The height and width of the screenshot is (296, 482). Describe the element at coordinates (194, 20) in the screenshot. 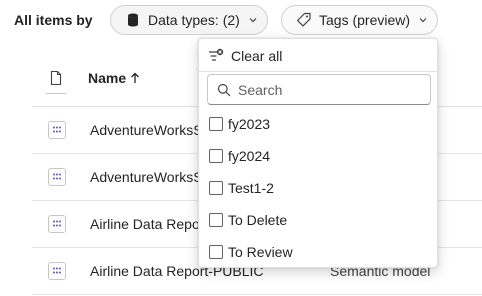

I see `data-types-label: Data types: (2)` at that location.